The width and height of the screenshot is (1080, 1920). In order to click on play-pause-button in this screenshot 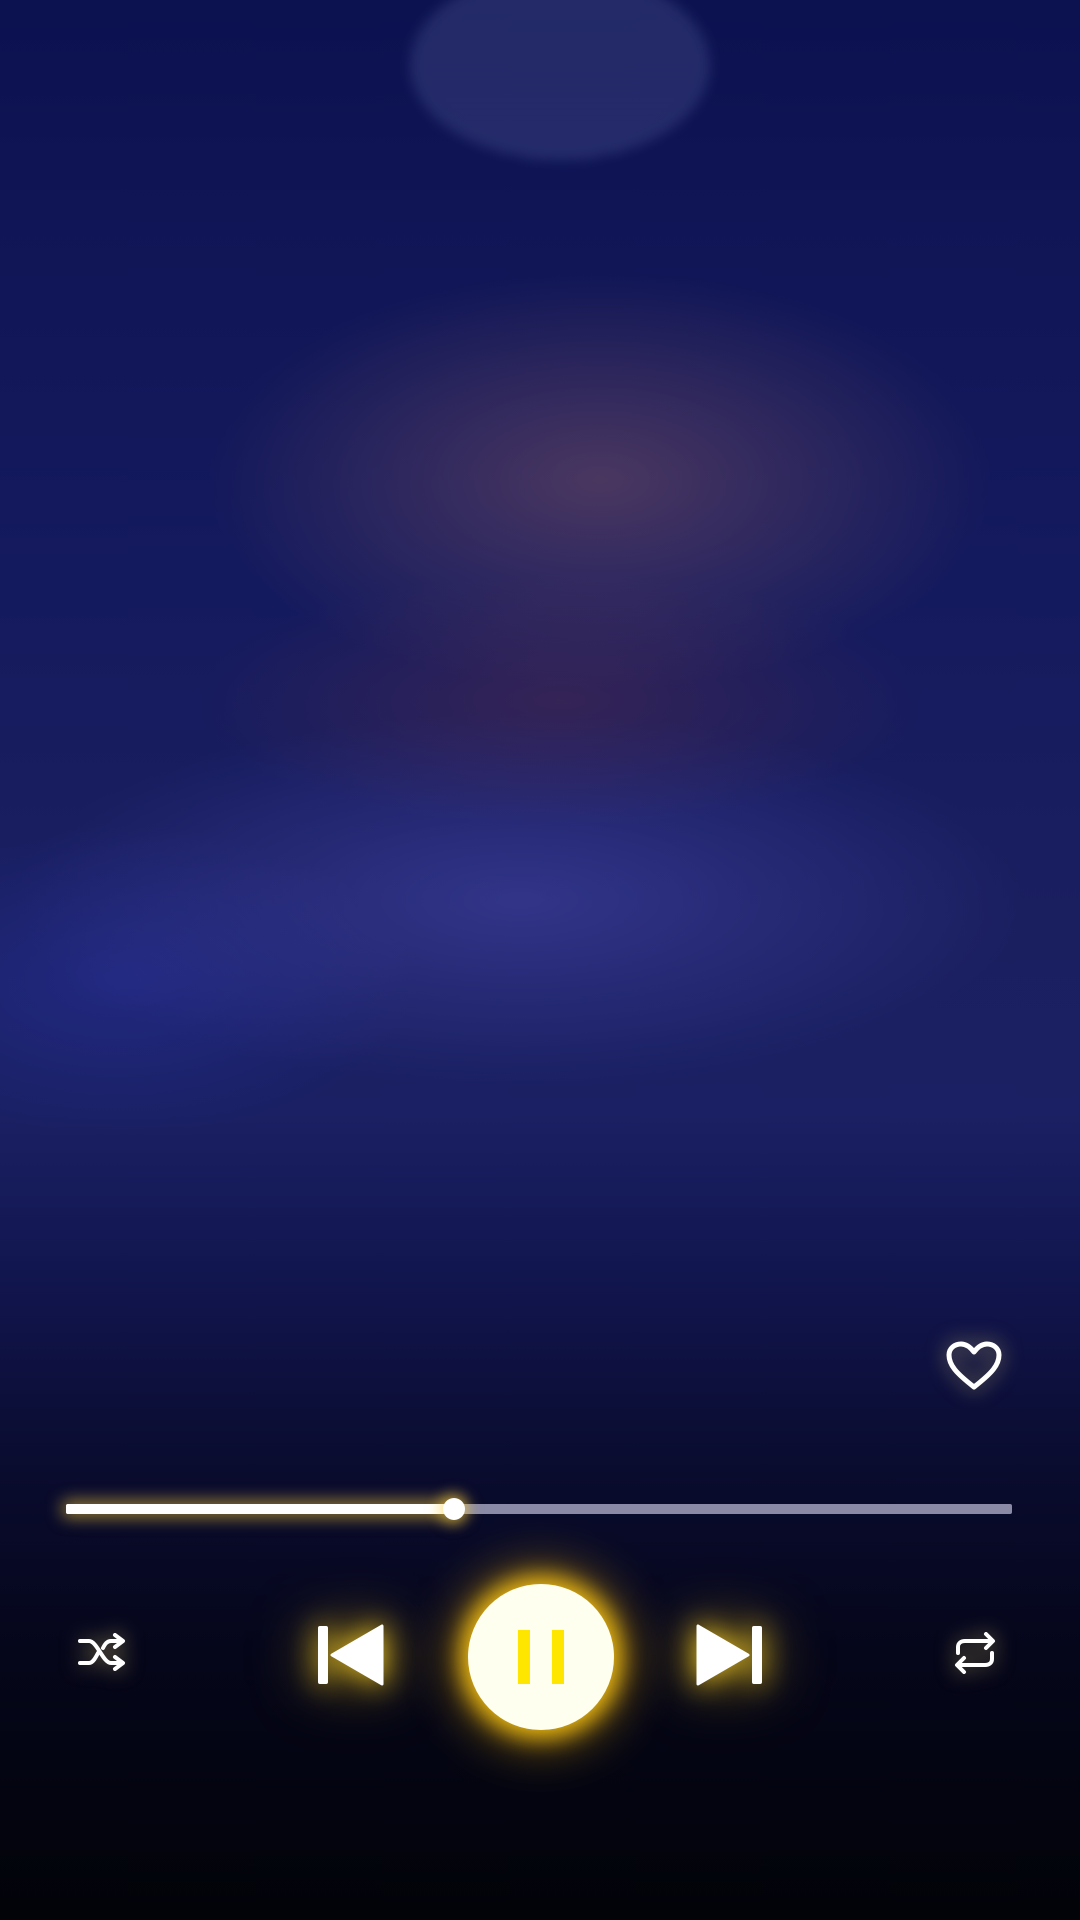, I will do `click(541, 1657)`.